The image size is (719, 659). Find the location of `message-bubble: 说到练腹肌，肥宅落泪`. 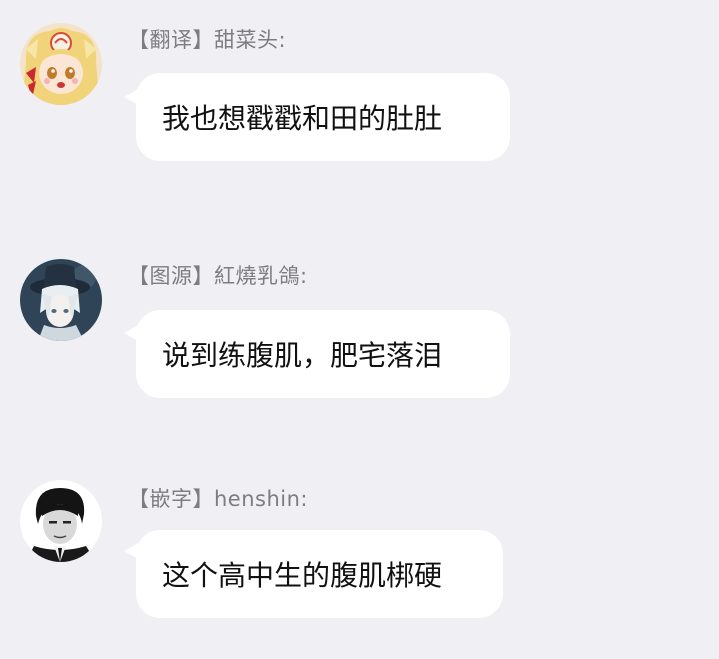

message-bubble: 说到练腹肌，肥宅落泪 is located at coordinates (323, 354).